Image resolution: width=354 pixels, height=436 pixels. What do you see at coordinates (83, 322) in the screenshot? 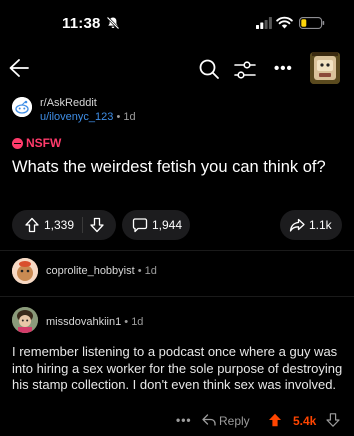
I see `comment-author: missdovahkiin1` at bounding box center [83, 322].